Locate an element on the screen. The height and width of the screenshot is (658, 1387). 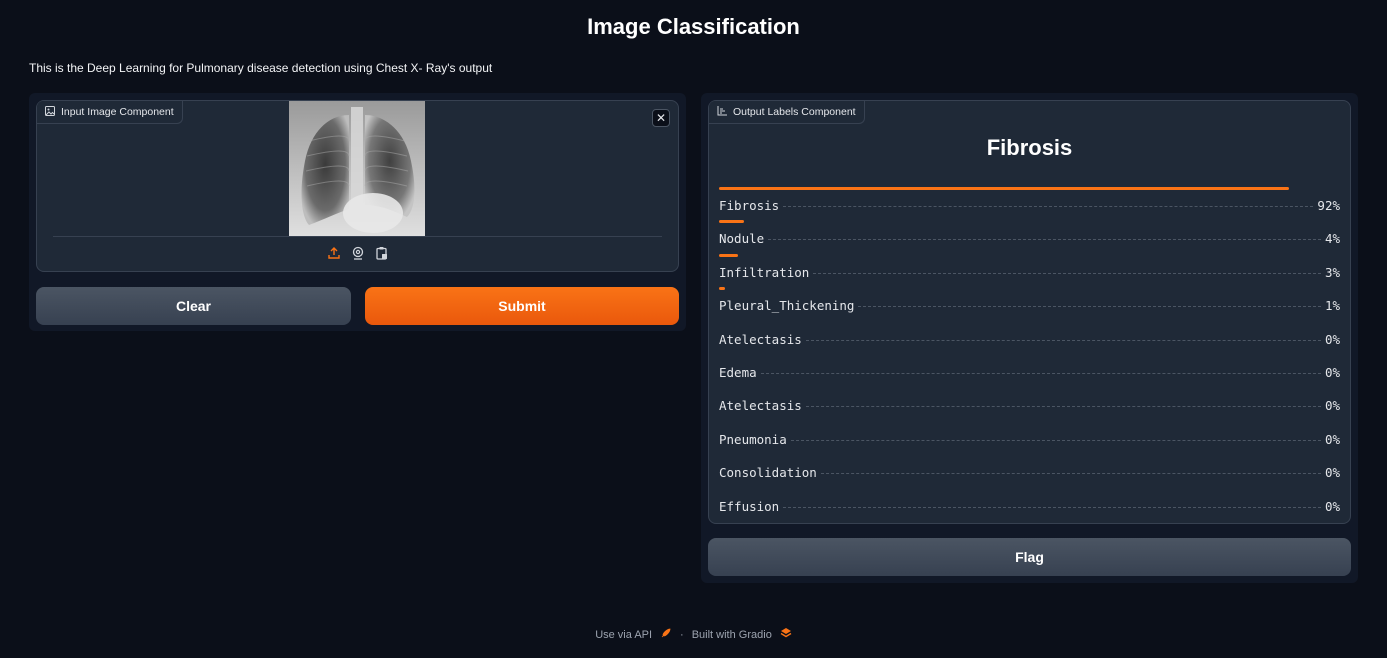
flag-button: Flag is located at coordinates (1029, 557).